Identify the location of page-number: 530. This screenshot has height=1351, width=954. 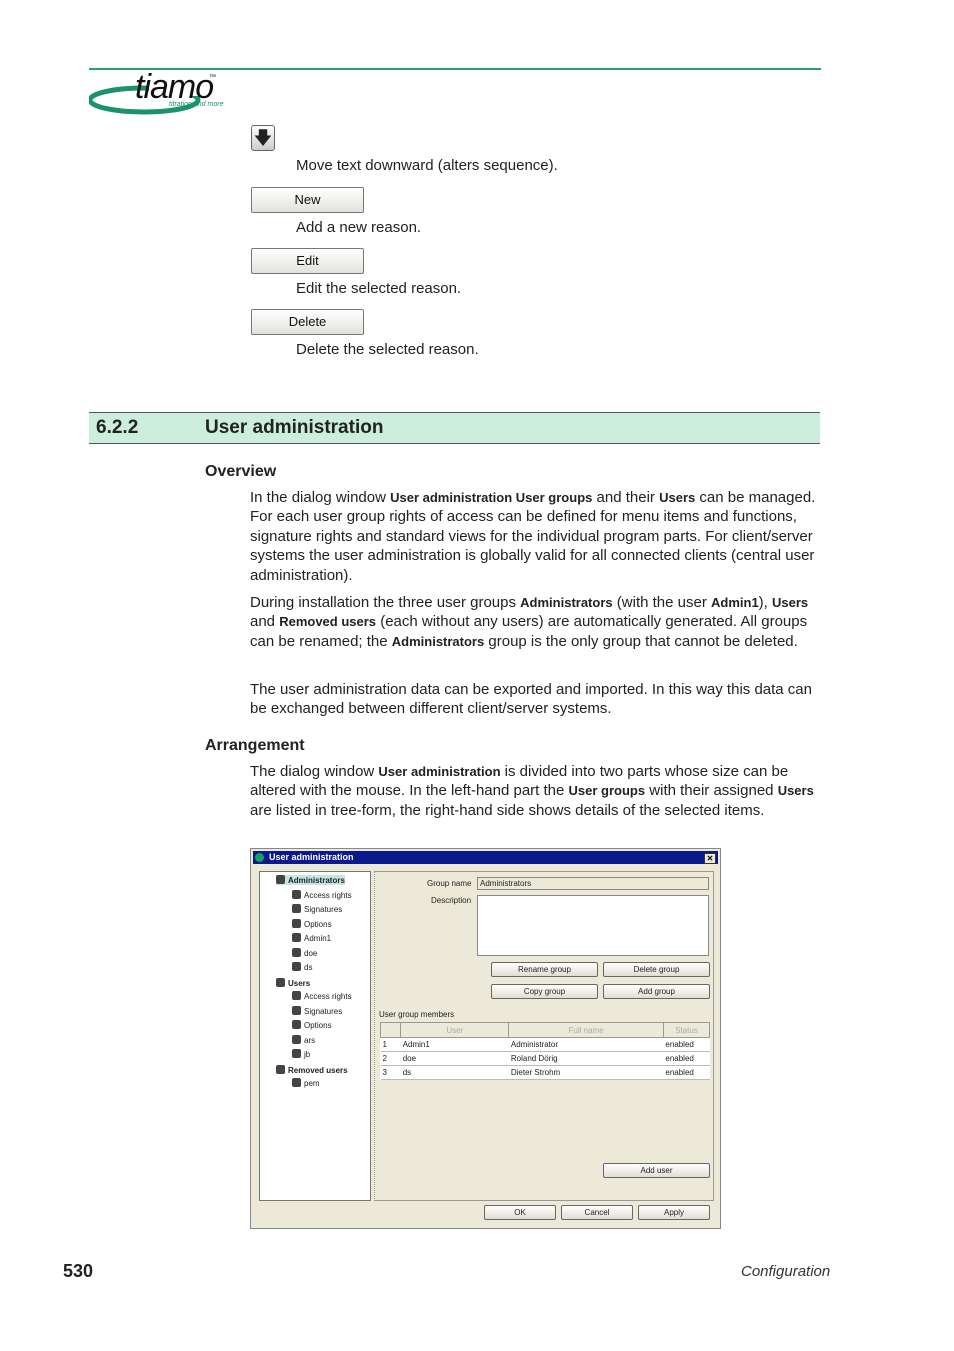
(78, 1271).